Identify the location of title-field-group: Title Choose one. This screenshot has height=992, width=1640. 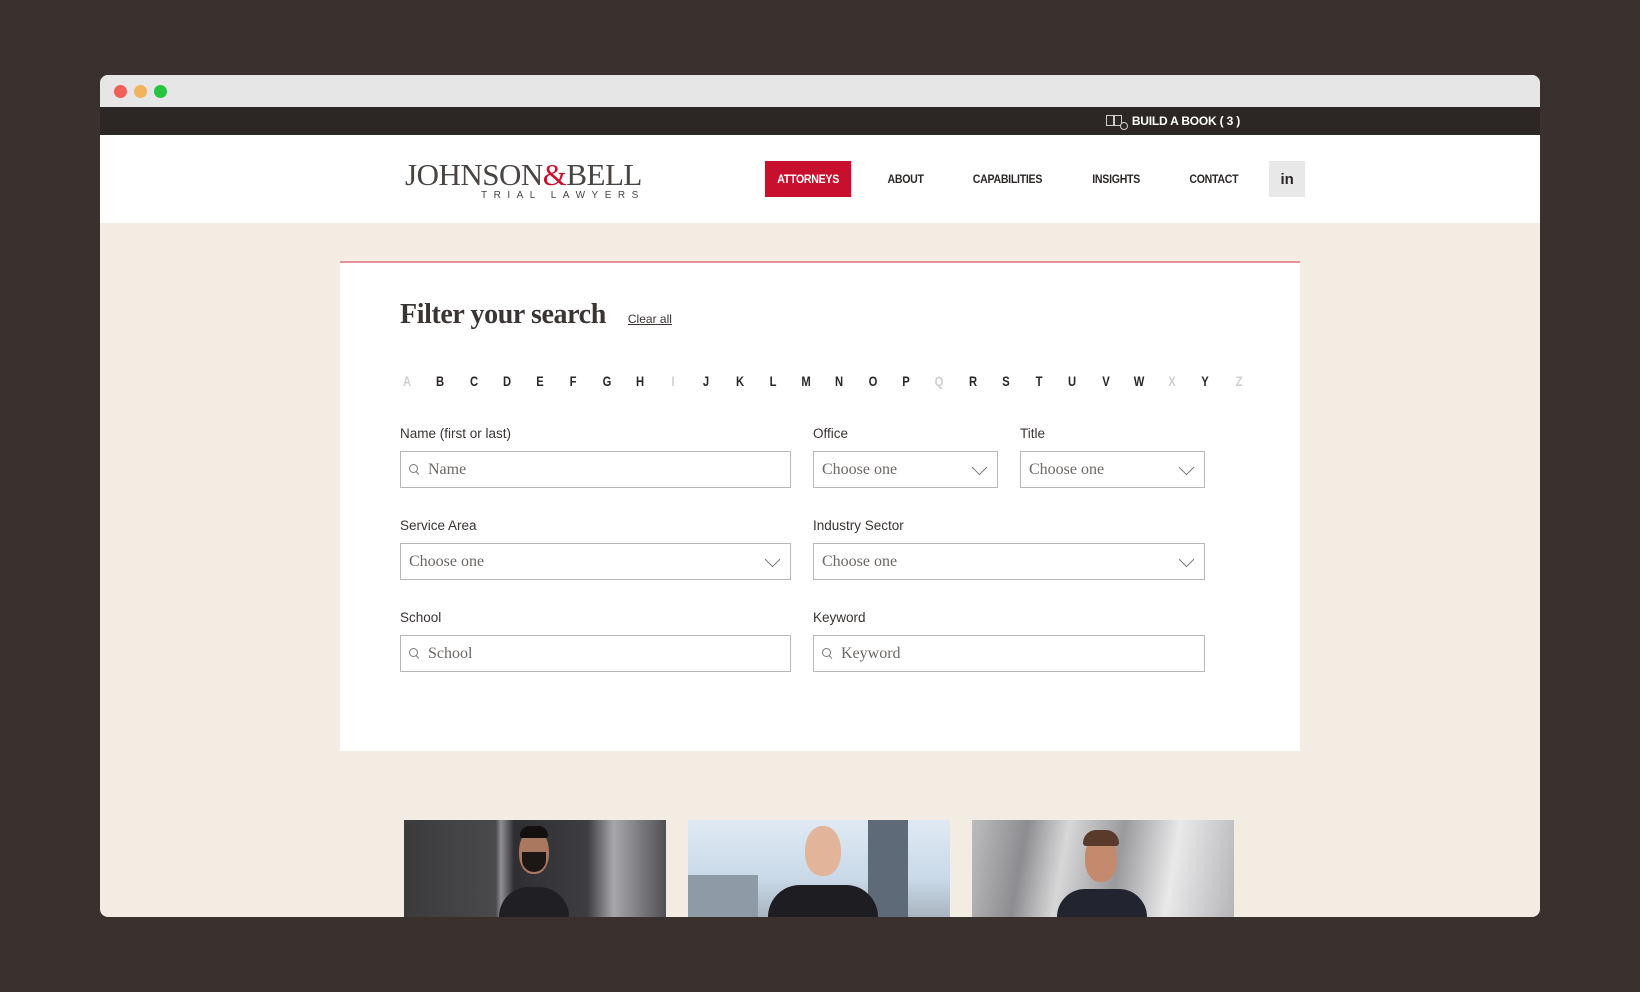
(1112, 457).